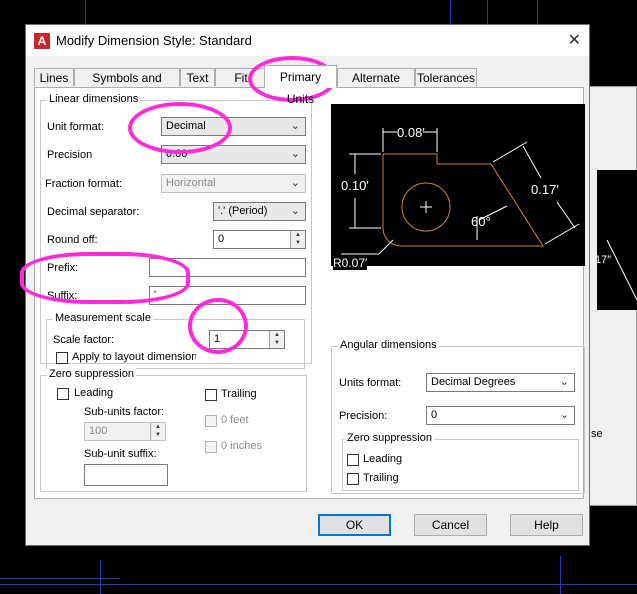 This screenshot has height=594, width=637. What do you see at coordinates (621, 270) in the screenshot?
I see `background-dim-lines` at bounding box center [621, 270].